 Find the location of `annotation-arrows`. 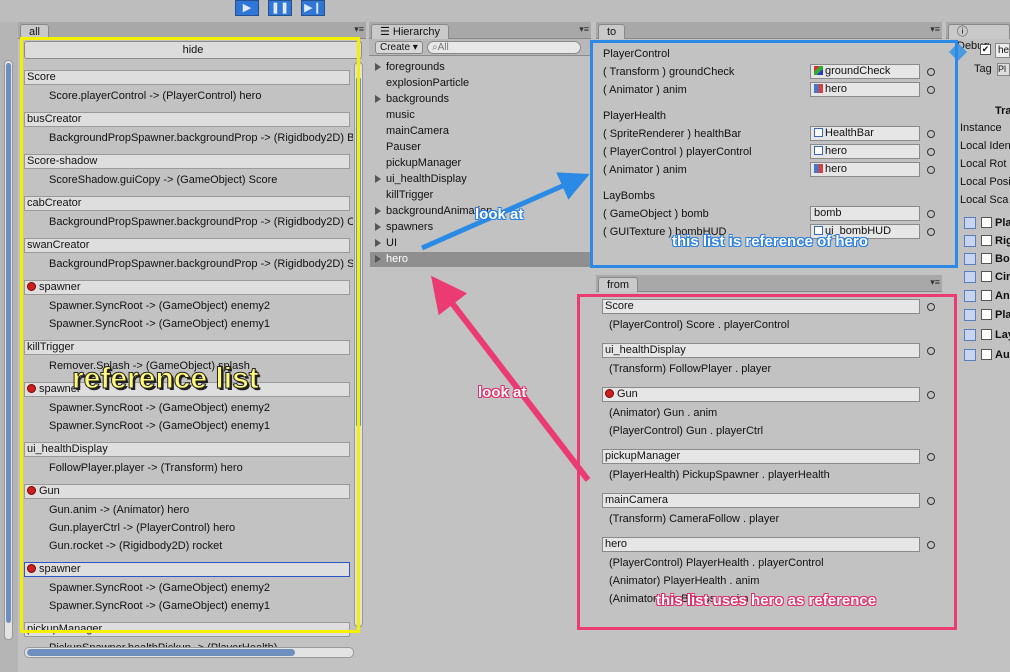

annotation-arrows is located at coordinates (505, 327).